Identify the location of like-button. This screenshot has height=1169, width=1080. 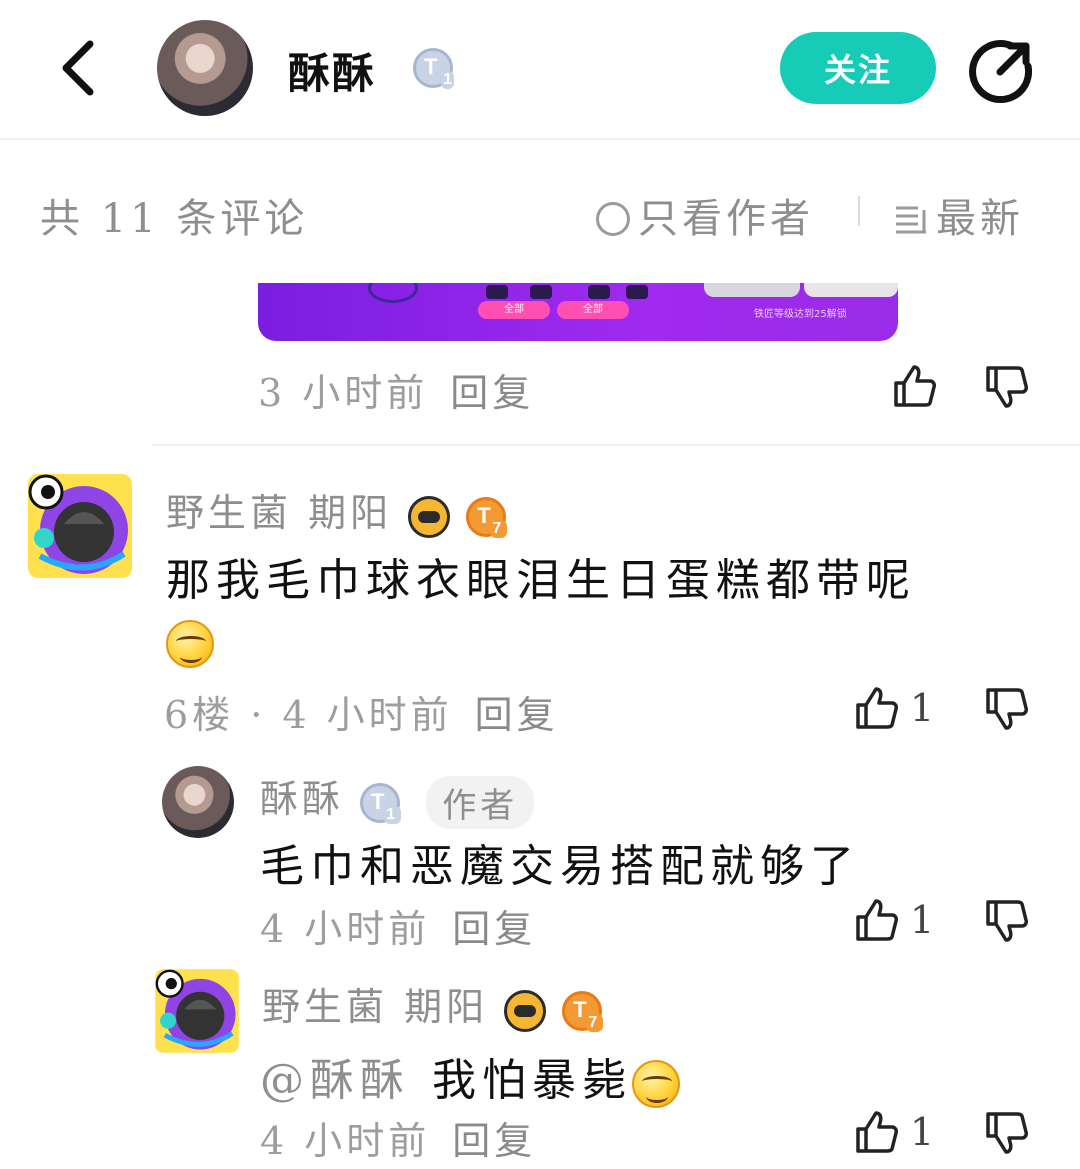
(913, 386).